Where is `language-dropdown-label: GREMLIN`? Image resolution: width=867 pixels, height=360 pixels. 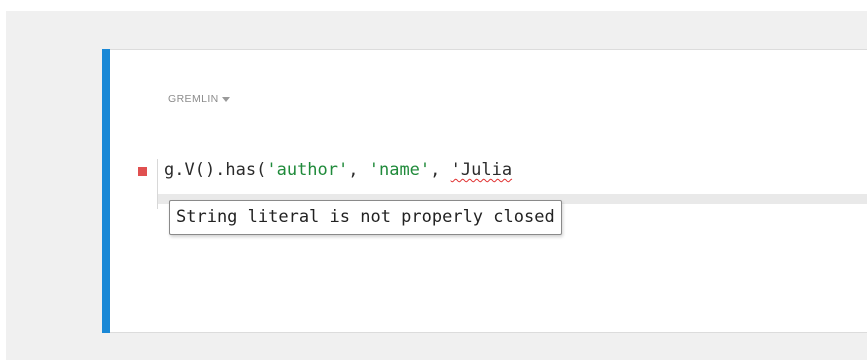 language-dropdown-label: GREMLIN is located at coordinates (193, 99).